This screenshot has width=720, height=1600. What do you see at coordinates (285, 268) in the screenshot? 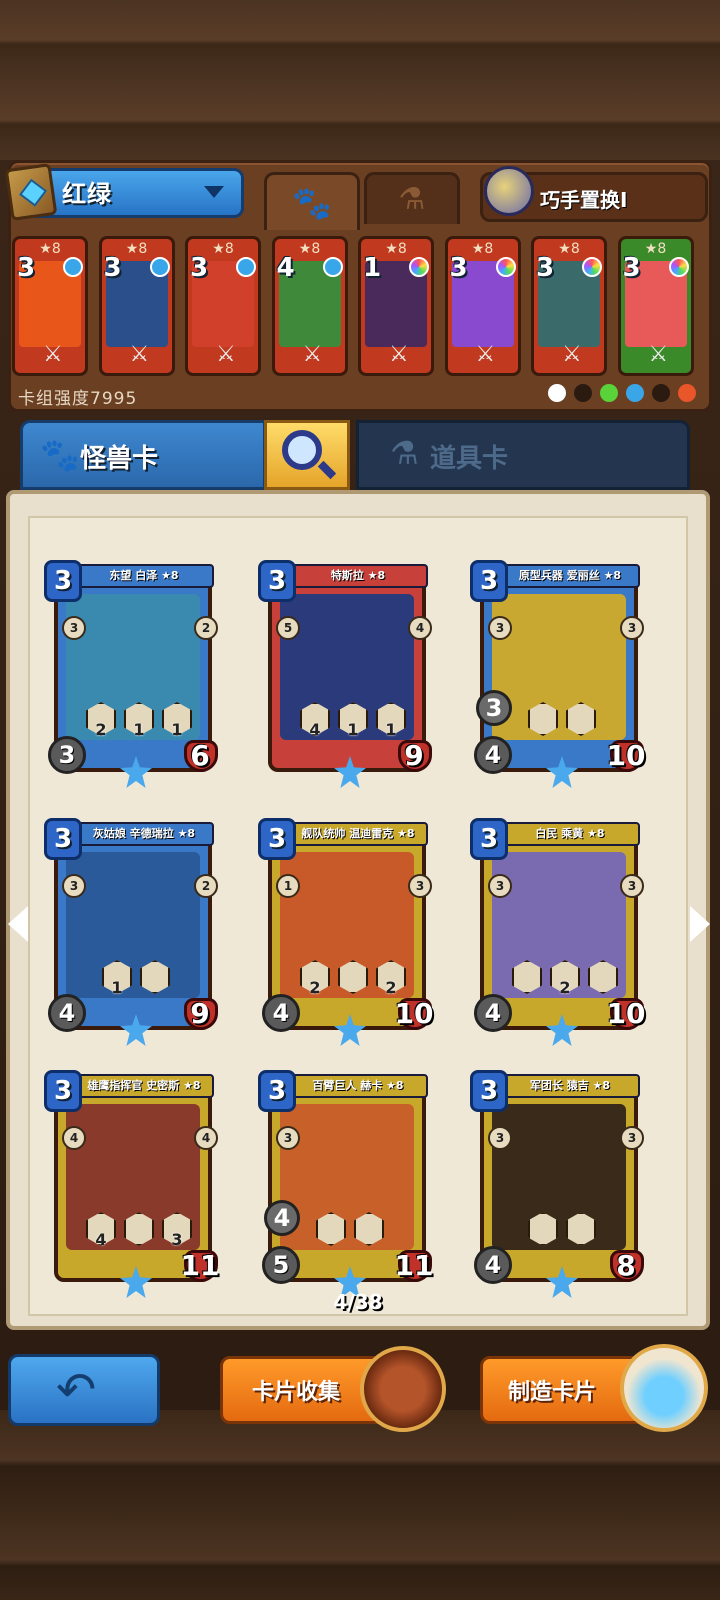
I see `card-cost: 4` at bounding box center [285, 268].